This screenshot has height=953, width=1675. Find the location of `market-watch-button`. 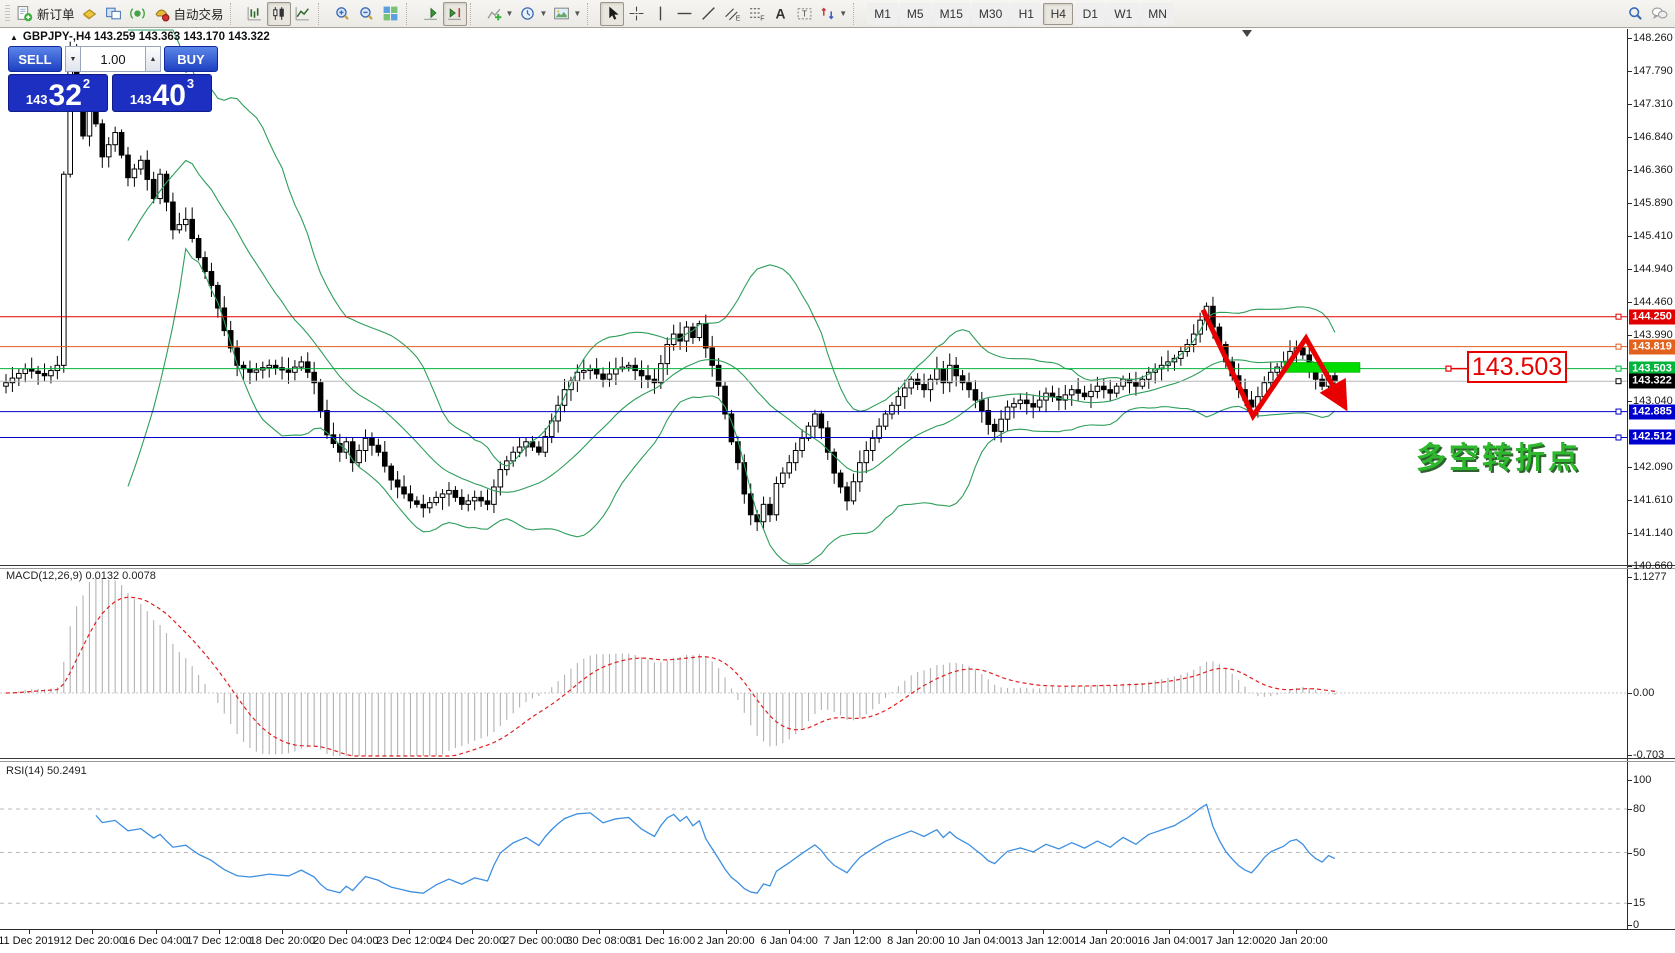

market-watch-button is located at coordinates (90, 14).